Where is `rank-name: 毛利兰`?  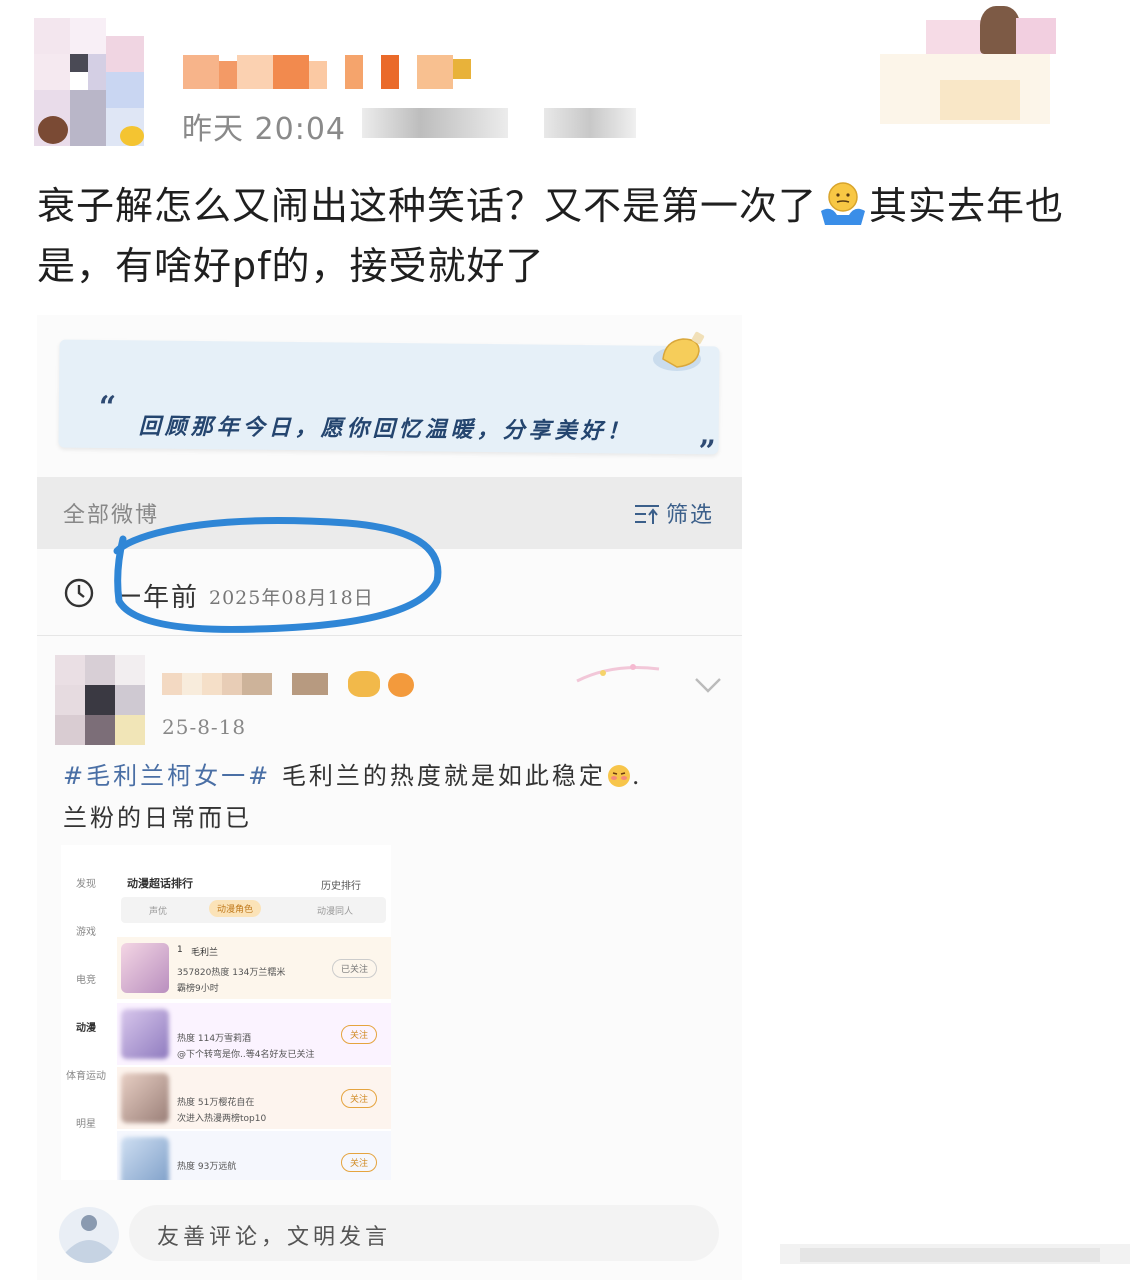
rank-name: 毛利兰 is located at coordinates (205, 953).